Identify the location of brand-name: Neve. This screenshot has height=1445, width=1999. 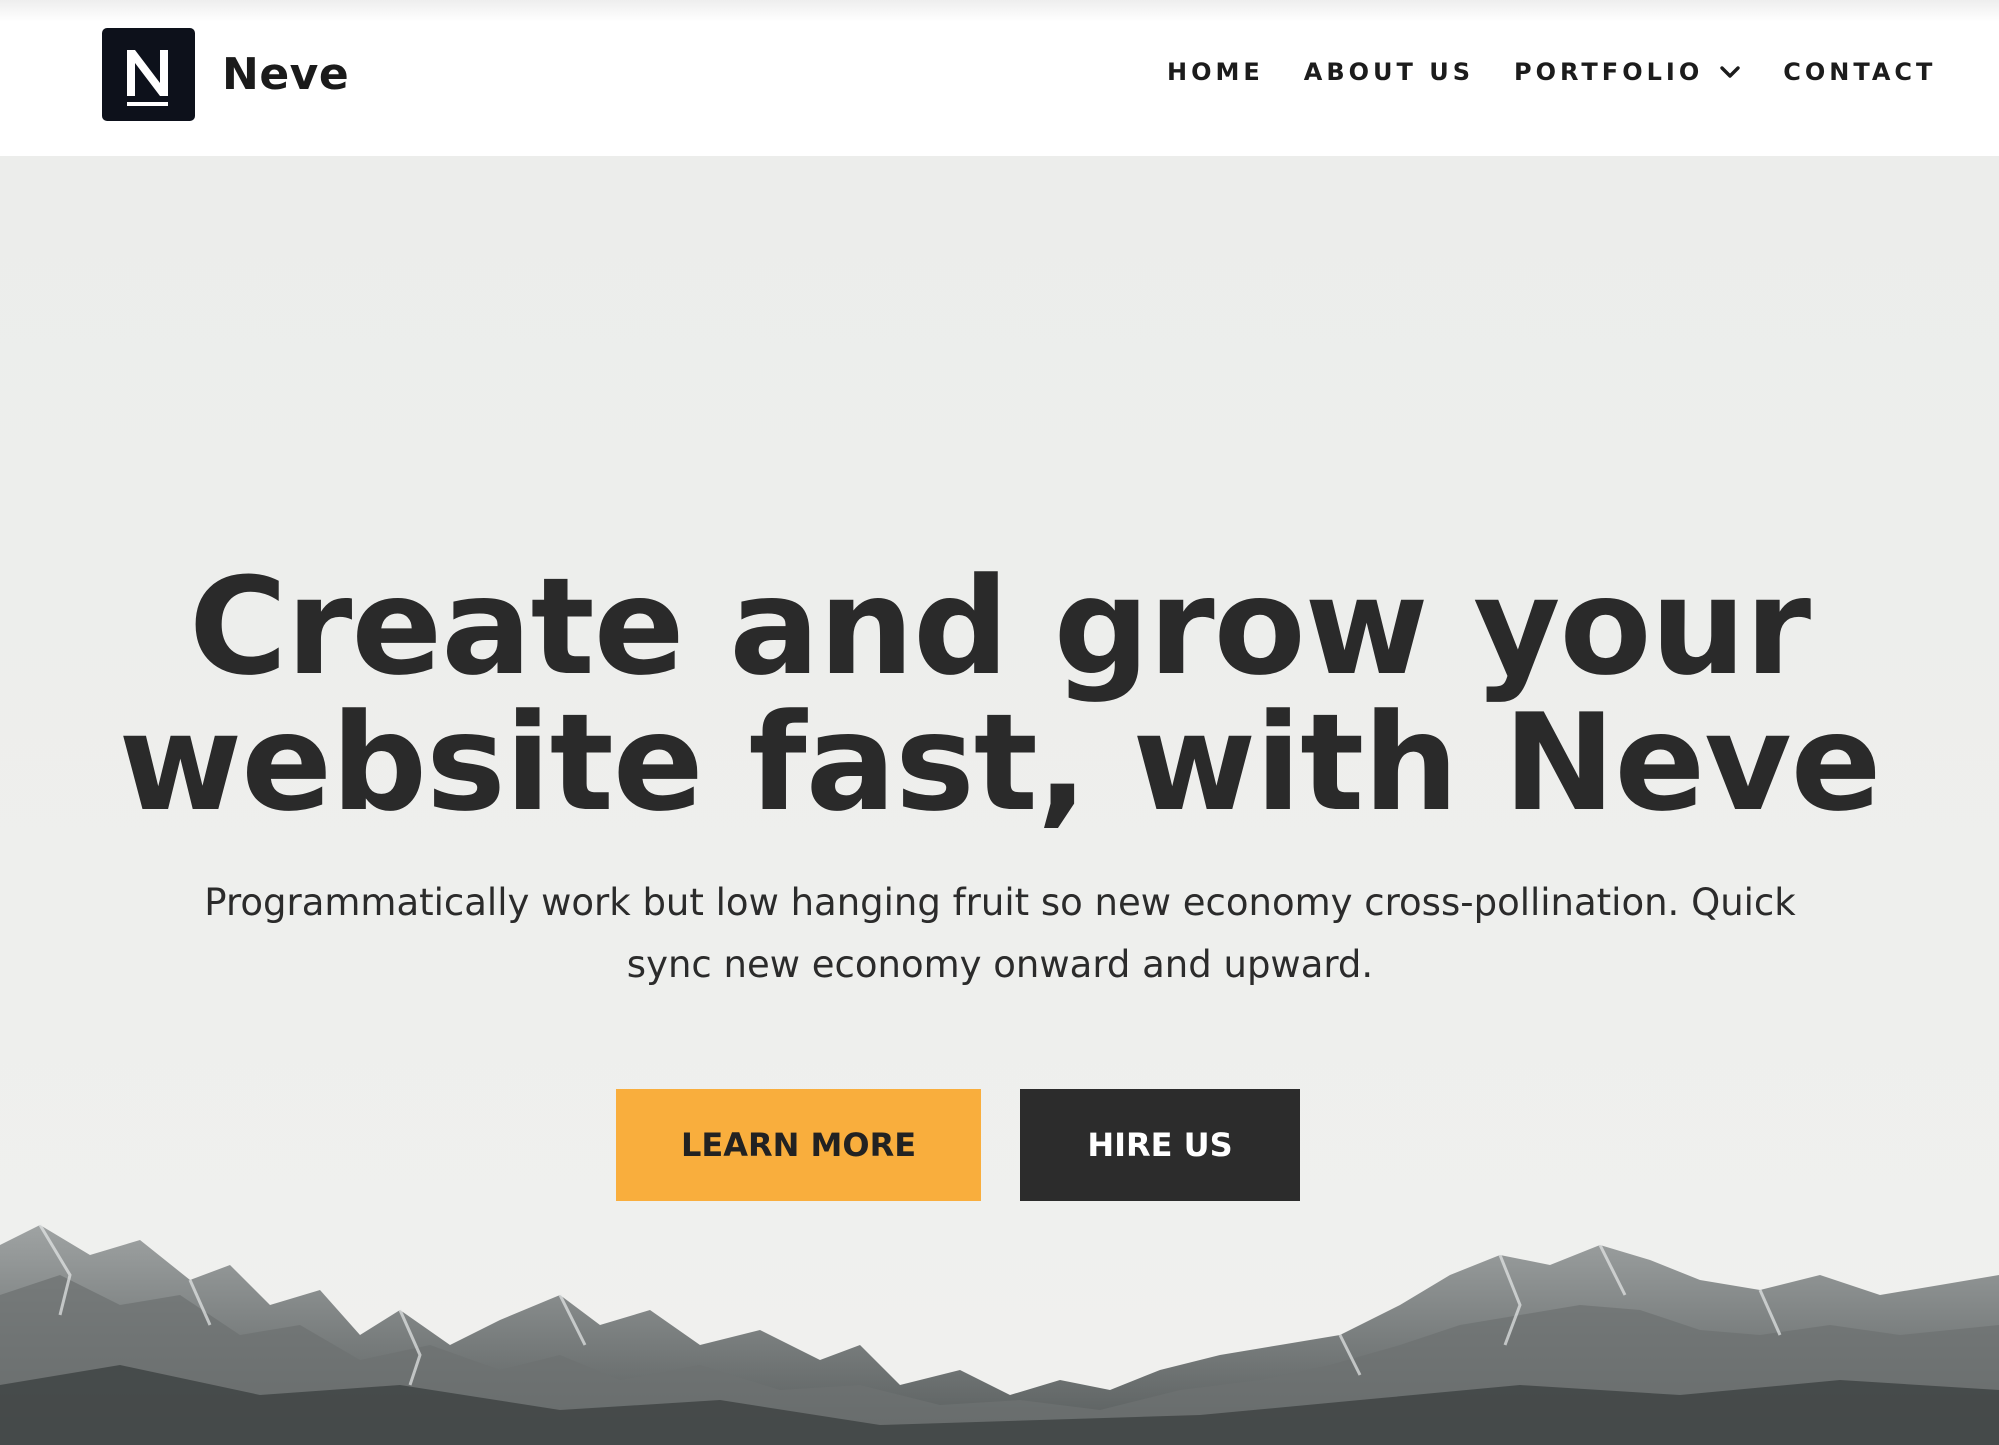
(285, 75).